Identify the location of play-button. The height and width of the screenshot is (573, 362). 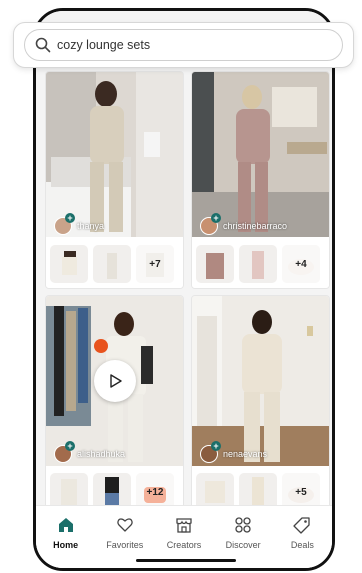
(115, 381).